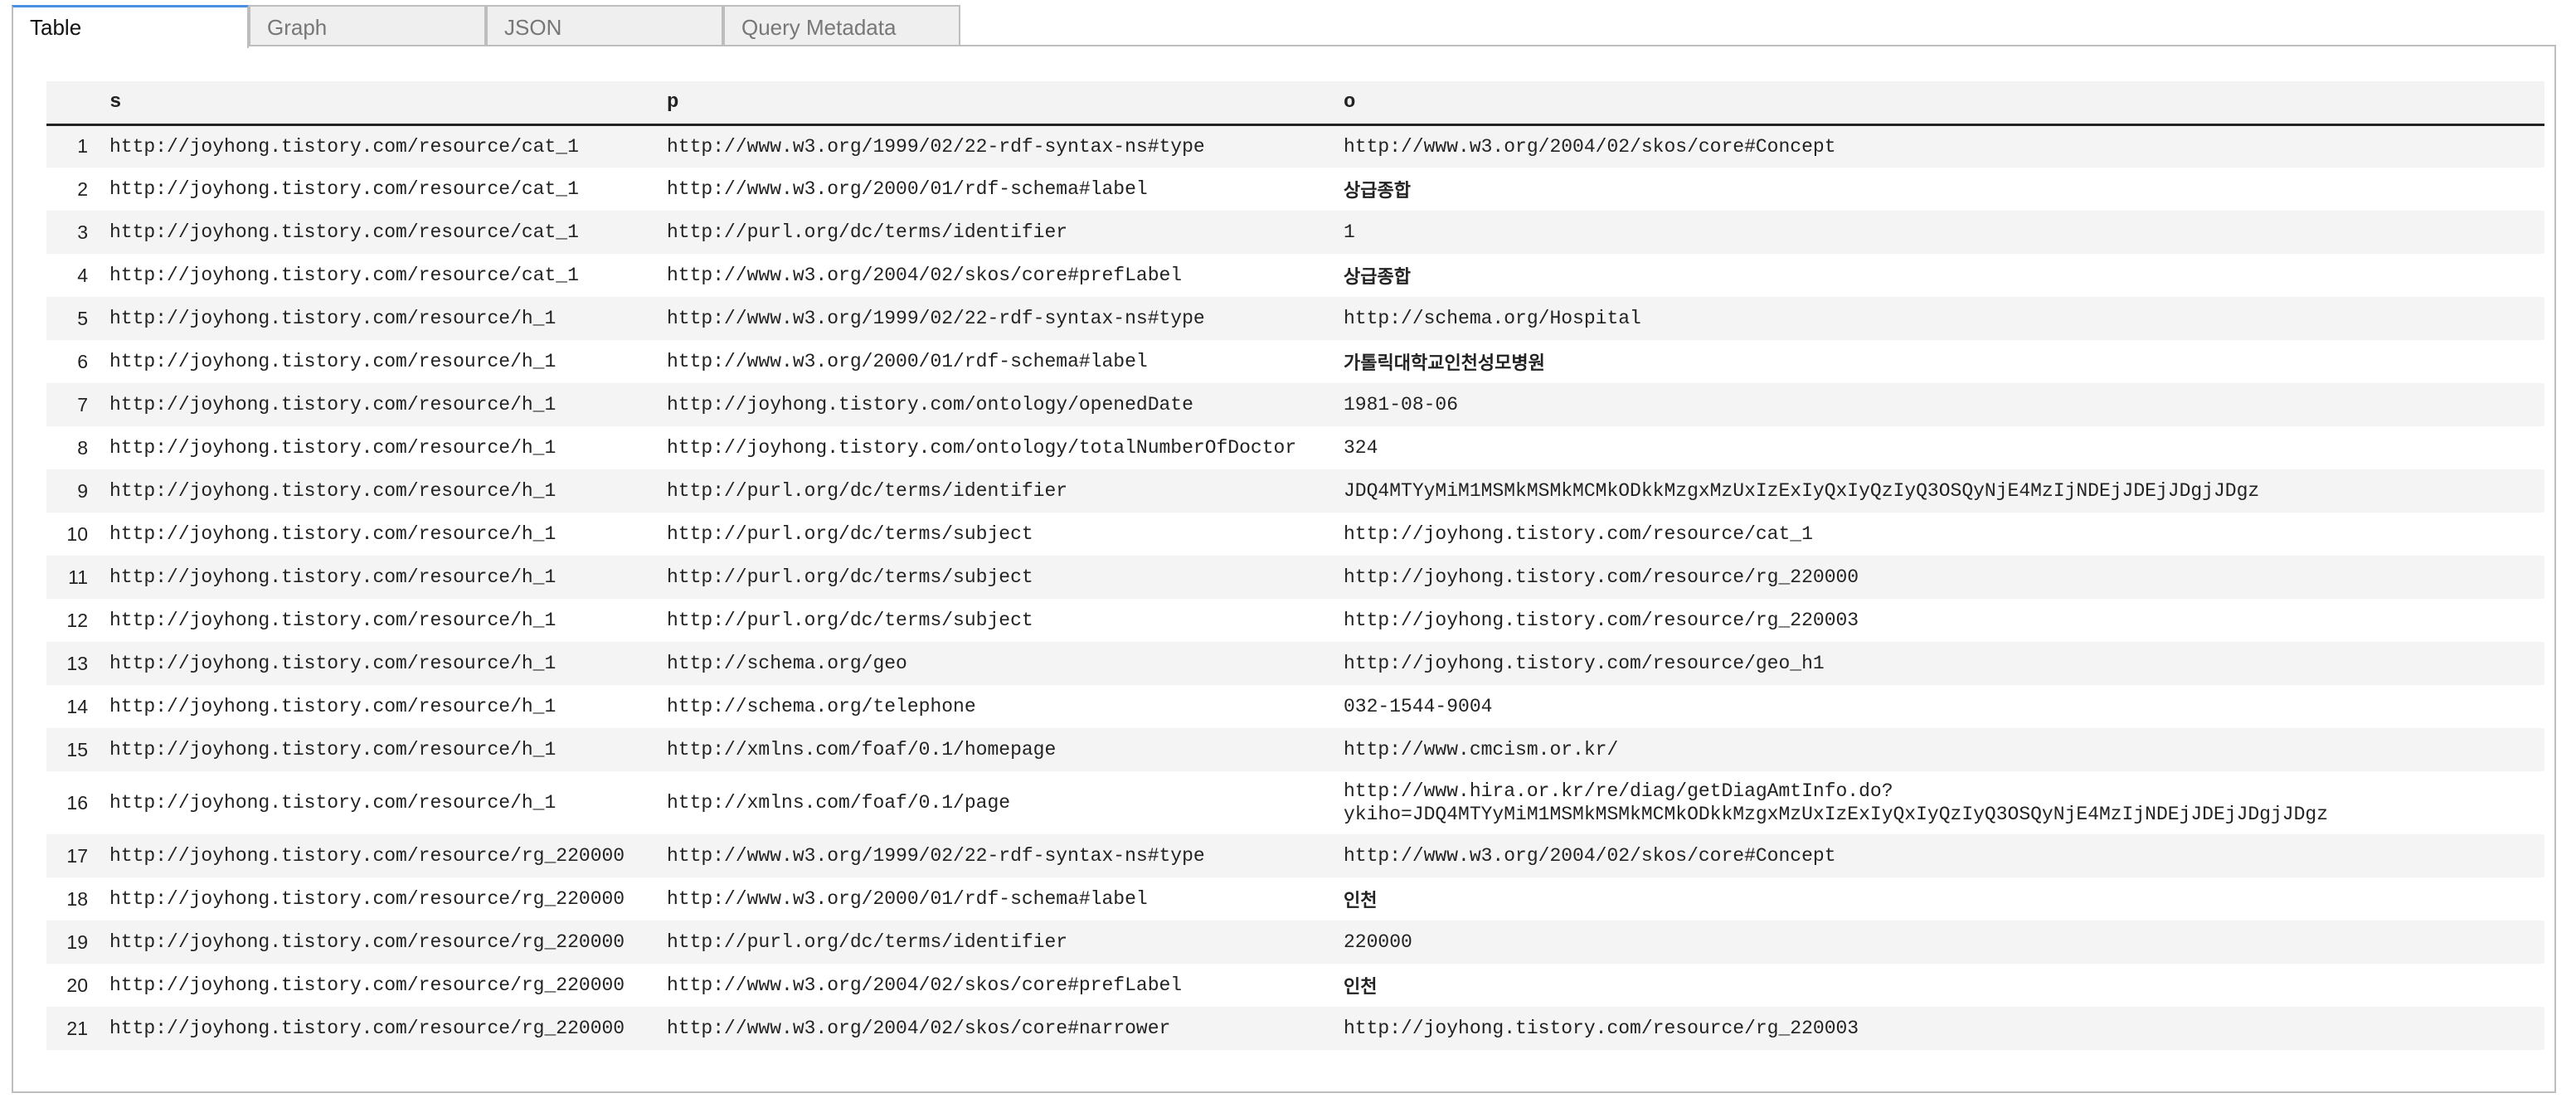  Describe the element at coordinates (73, 855) in the screenshot. I see `row-number: 17` at that location.